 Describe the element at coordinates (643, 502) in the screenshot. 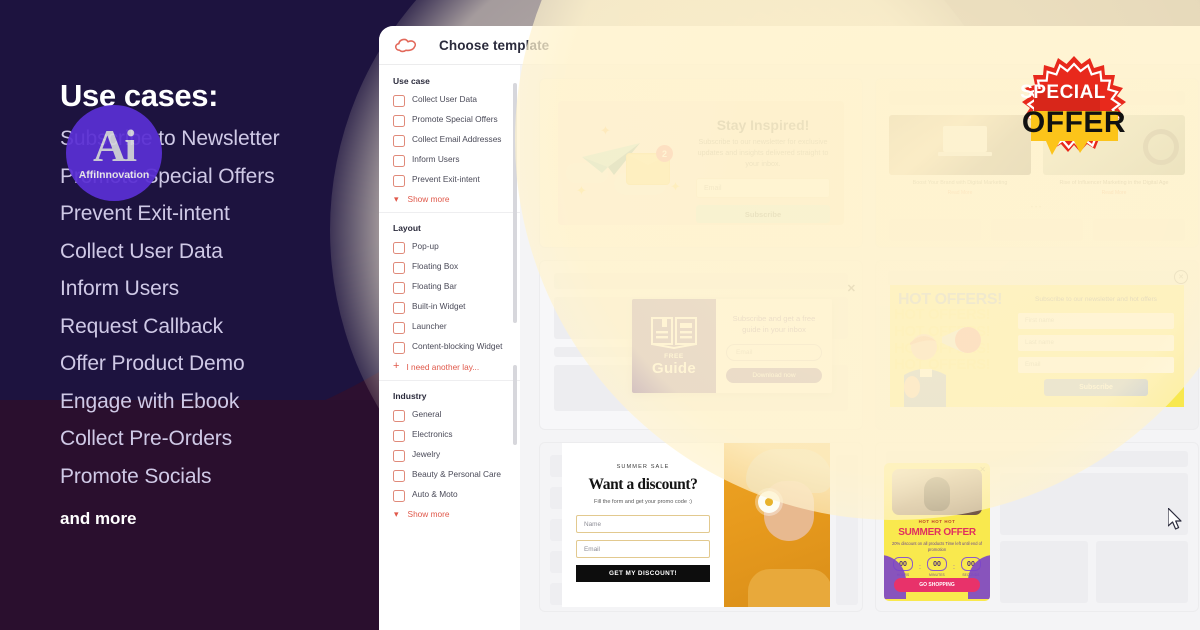

I see `popup-text: Fill the form and get your promo code :)` at that location.